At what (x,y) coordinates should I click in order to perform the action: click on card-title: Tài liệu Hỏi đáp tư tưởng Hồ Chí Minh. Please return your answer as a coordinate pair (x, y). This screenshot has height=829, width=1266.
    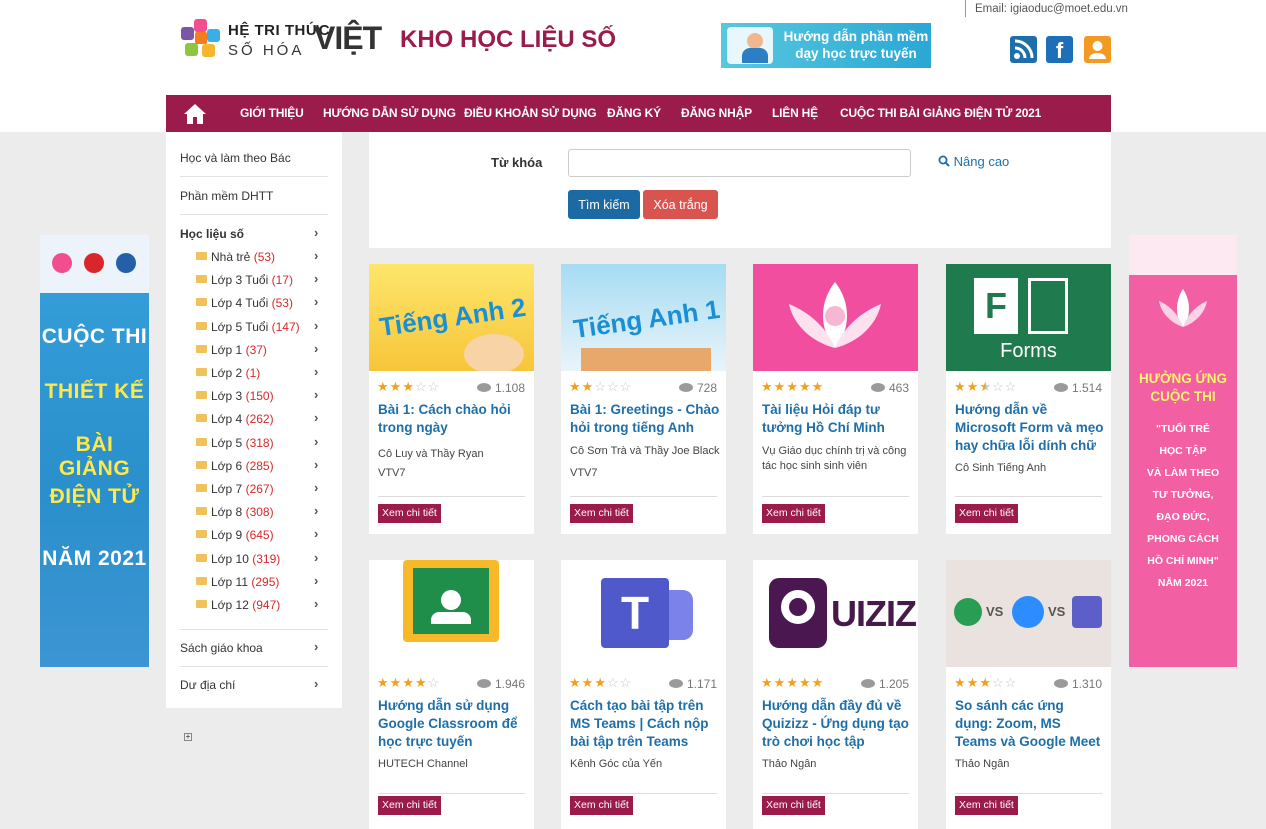
    Looking at the image, I should click on (837, 419).